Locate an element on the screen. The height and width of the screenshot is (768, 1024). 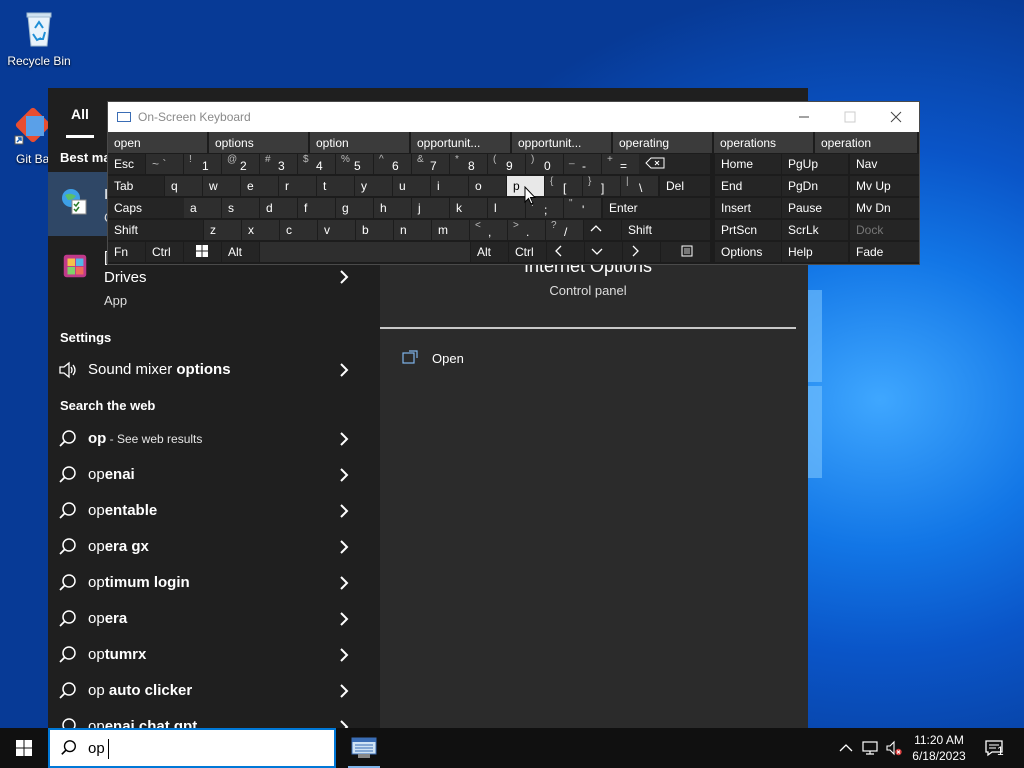
prediction-item: operations is located at coordinates (764, 142).